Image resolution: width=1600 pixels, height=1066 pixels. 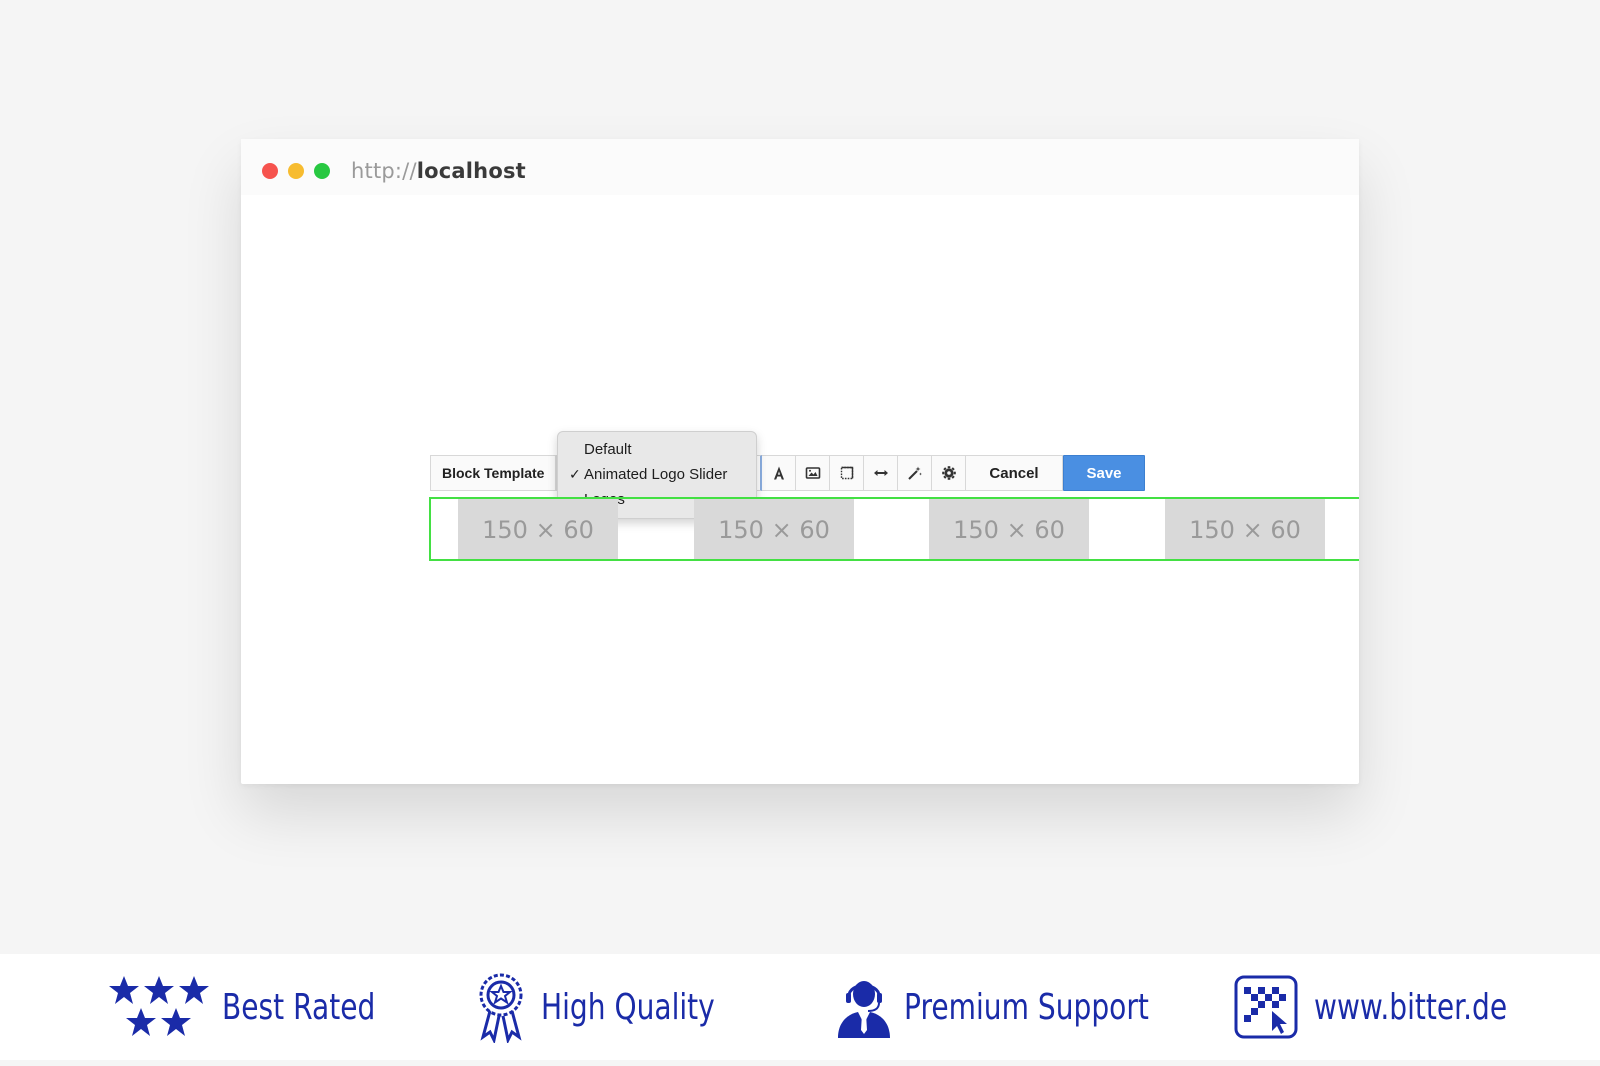 What do you see at coordinates (322, 171) in the screenshot?
I see `maximize-window-button` at bounding box center [322, 171].